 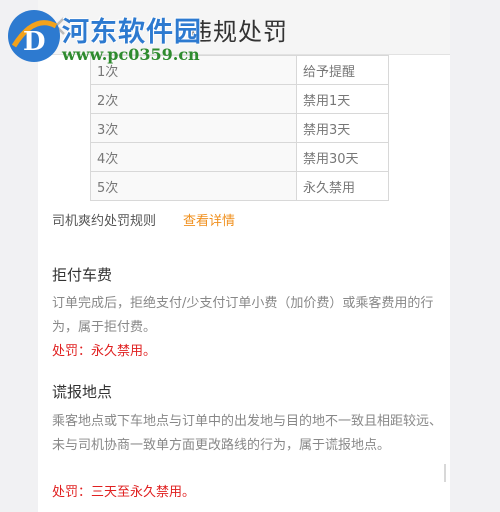 What do you see at coordinates (243, 315) in the screenshot?
I see `section-description-refuse-fare: 订单完成后，拒绝支付/少支付订单小费（加价费）或乘客费用的行为，属于拒付费。` at bounding box center [243, 315].